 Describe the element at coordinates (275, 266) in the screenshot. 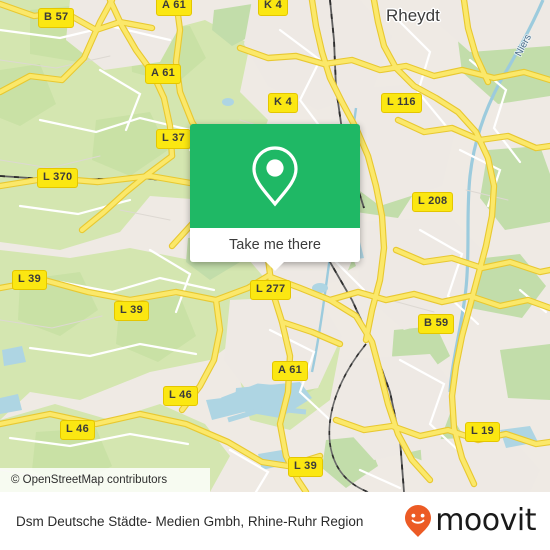

I see `popup-card-pointer` at that location.